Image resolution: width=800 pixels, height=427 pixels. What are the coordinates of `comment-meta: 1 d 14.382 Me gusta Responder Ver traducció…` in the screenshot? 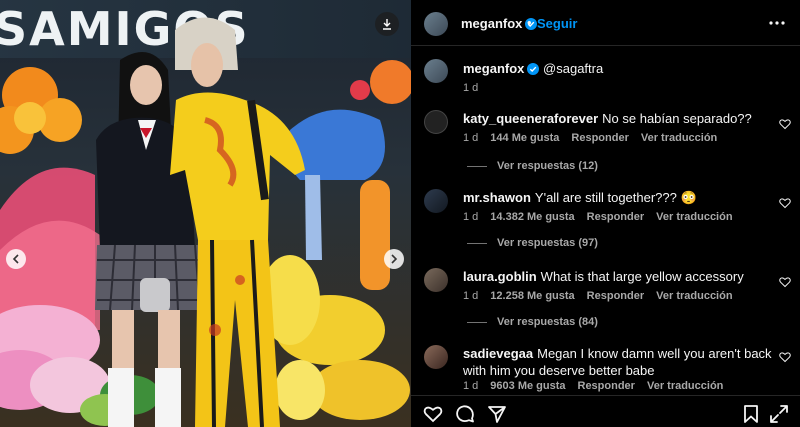 It's located at (604, 217).